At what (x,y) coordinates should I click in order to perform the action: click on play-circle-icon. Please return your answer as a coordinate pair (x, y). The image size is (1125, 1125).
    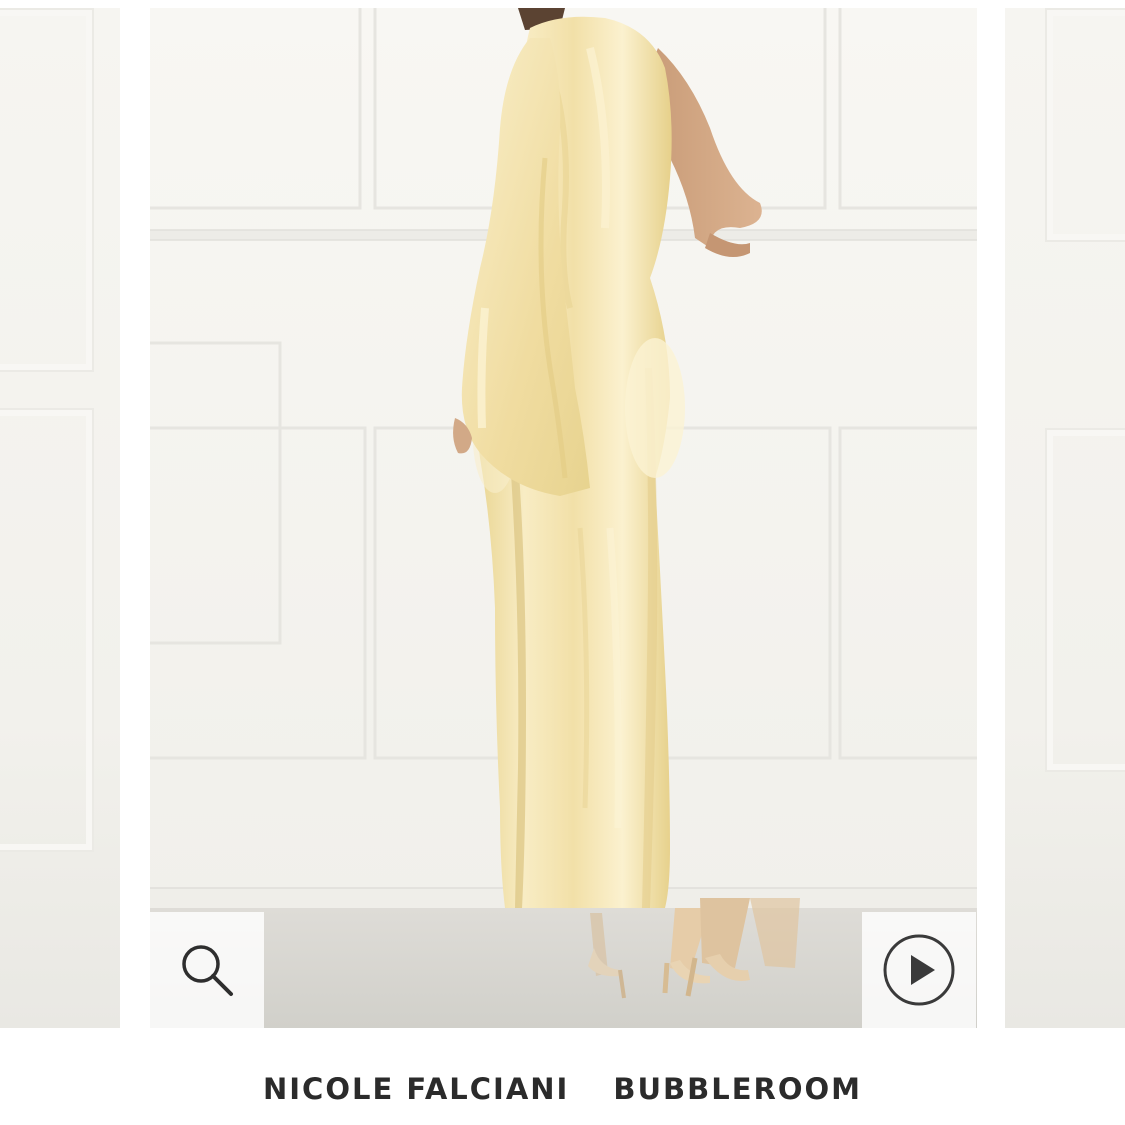
    Looking at the image, I should click on (919, 970).